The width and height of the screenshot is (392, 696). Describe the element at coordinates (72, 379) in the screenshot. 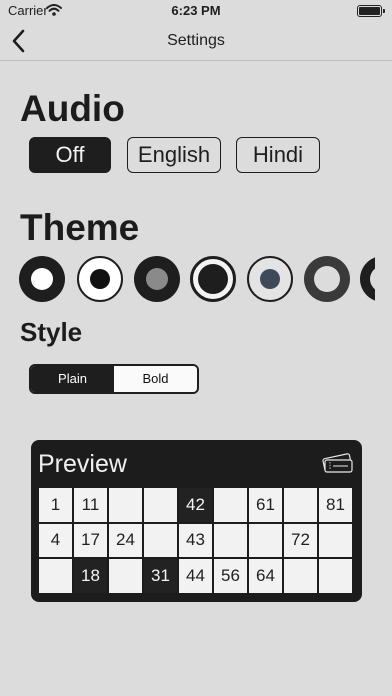

I see `style-plain-segment: Plain` at that location.